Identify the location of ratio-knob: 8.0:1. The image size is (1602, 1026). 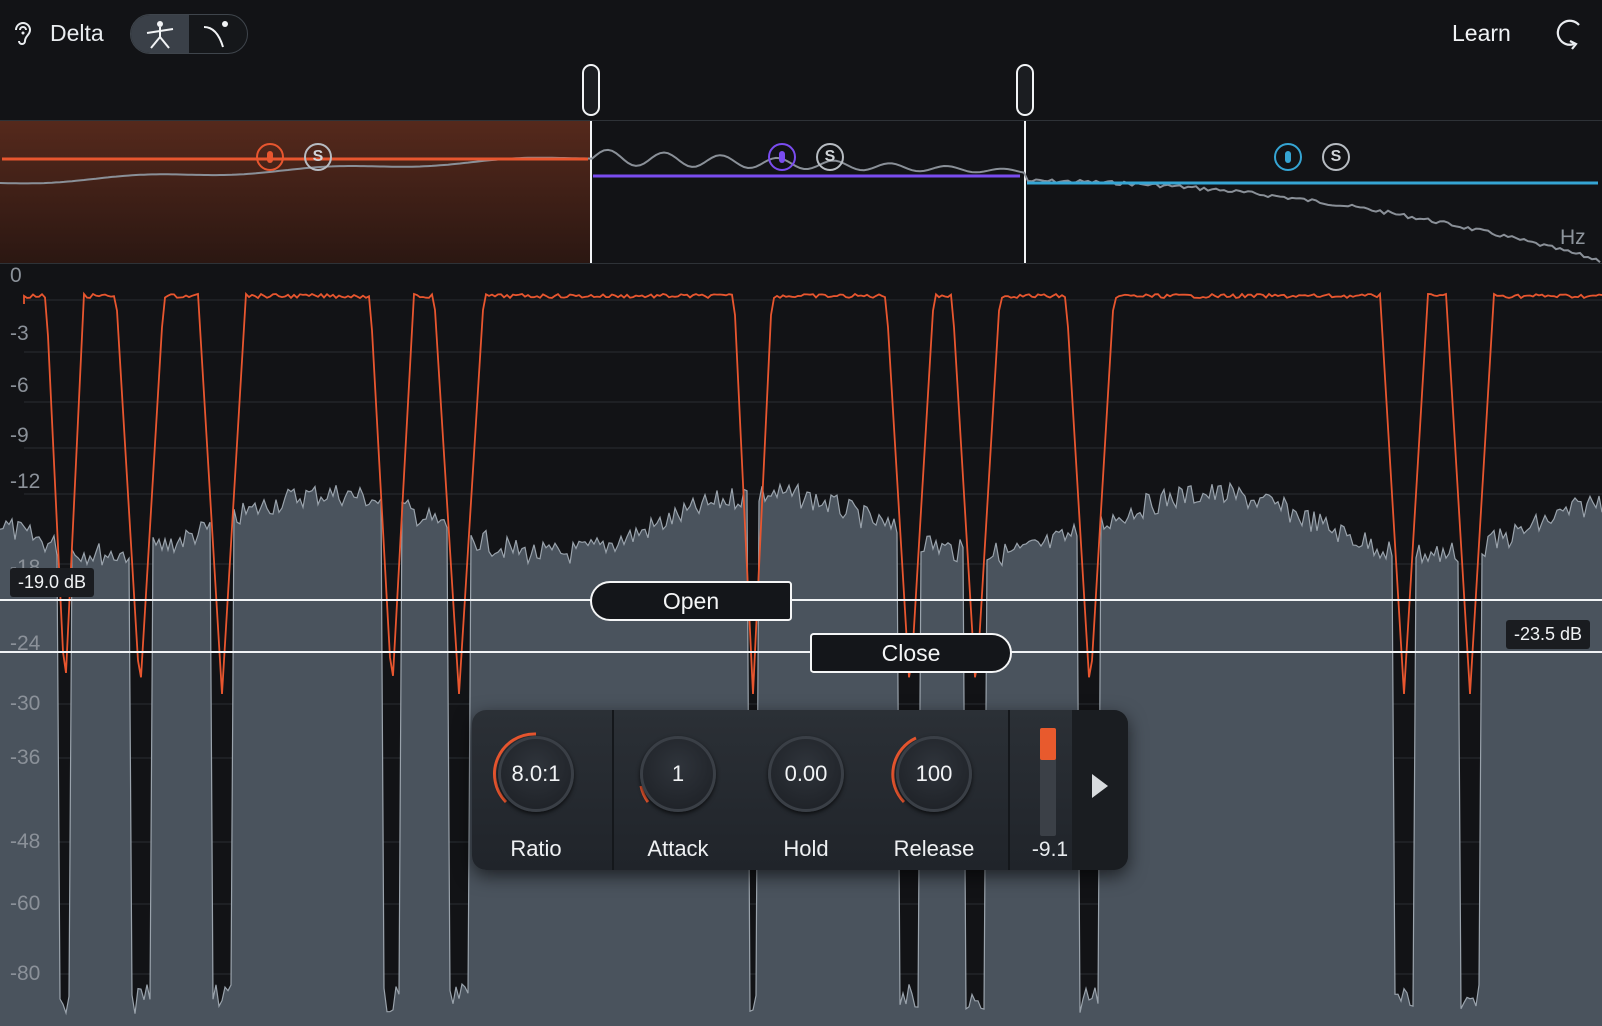
(536, 774).